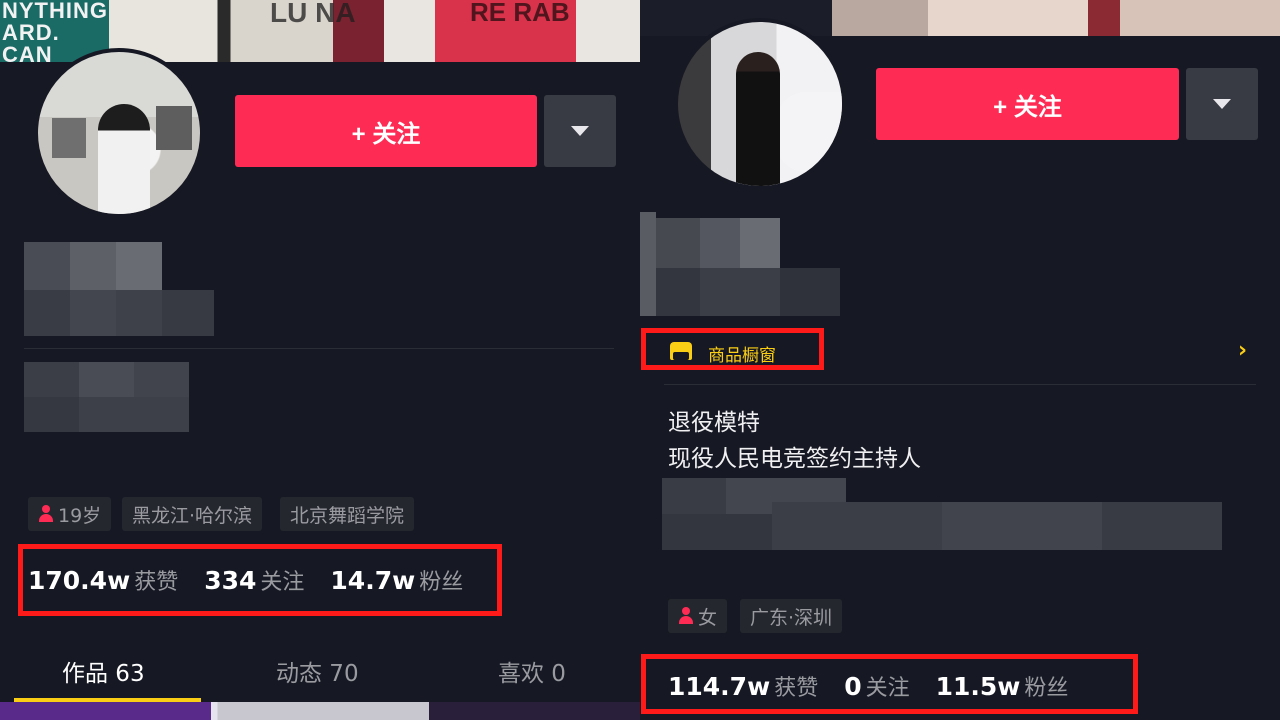  What do you see at coordinates (532, 671) in the screenshot?
I see `tab-likes: 喜欢 0` at bounding box center [532, 671].